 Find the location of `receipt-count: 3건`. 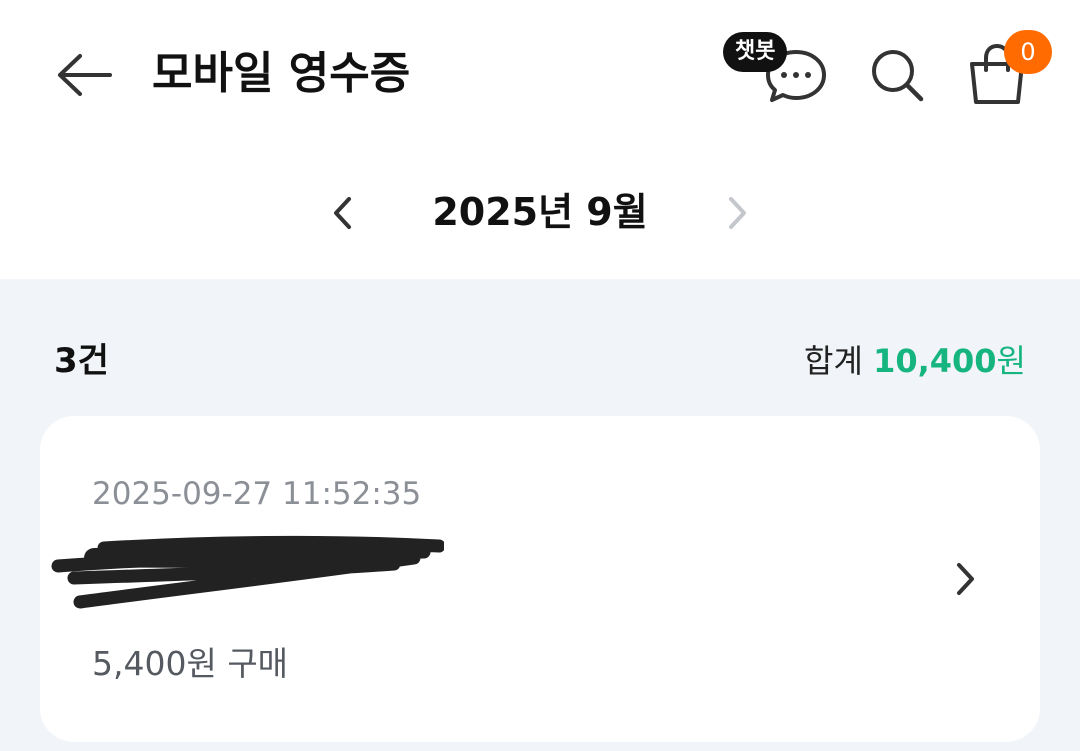

receipt-count: 3건 is located at coordinates (81, 361).